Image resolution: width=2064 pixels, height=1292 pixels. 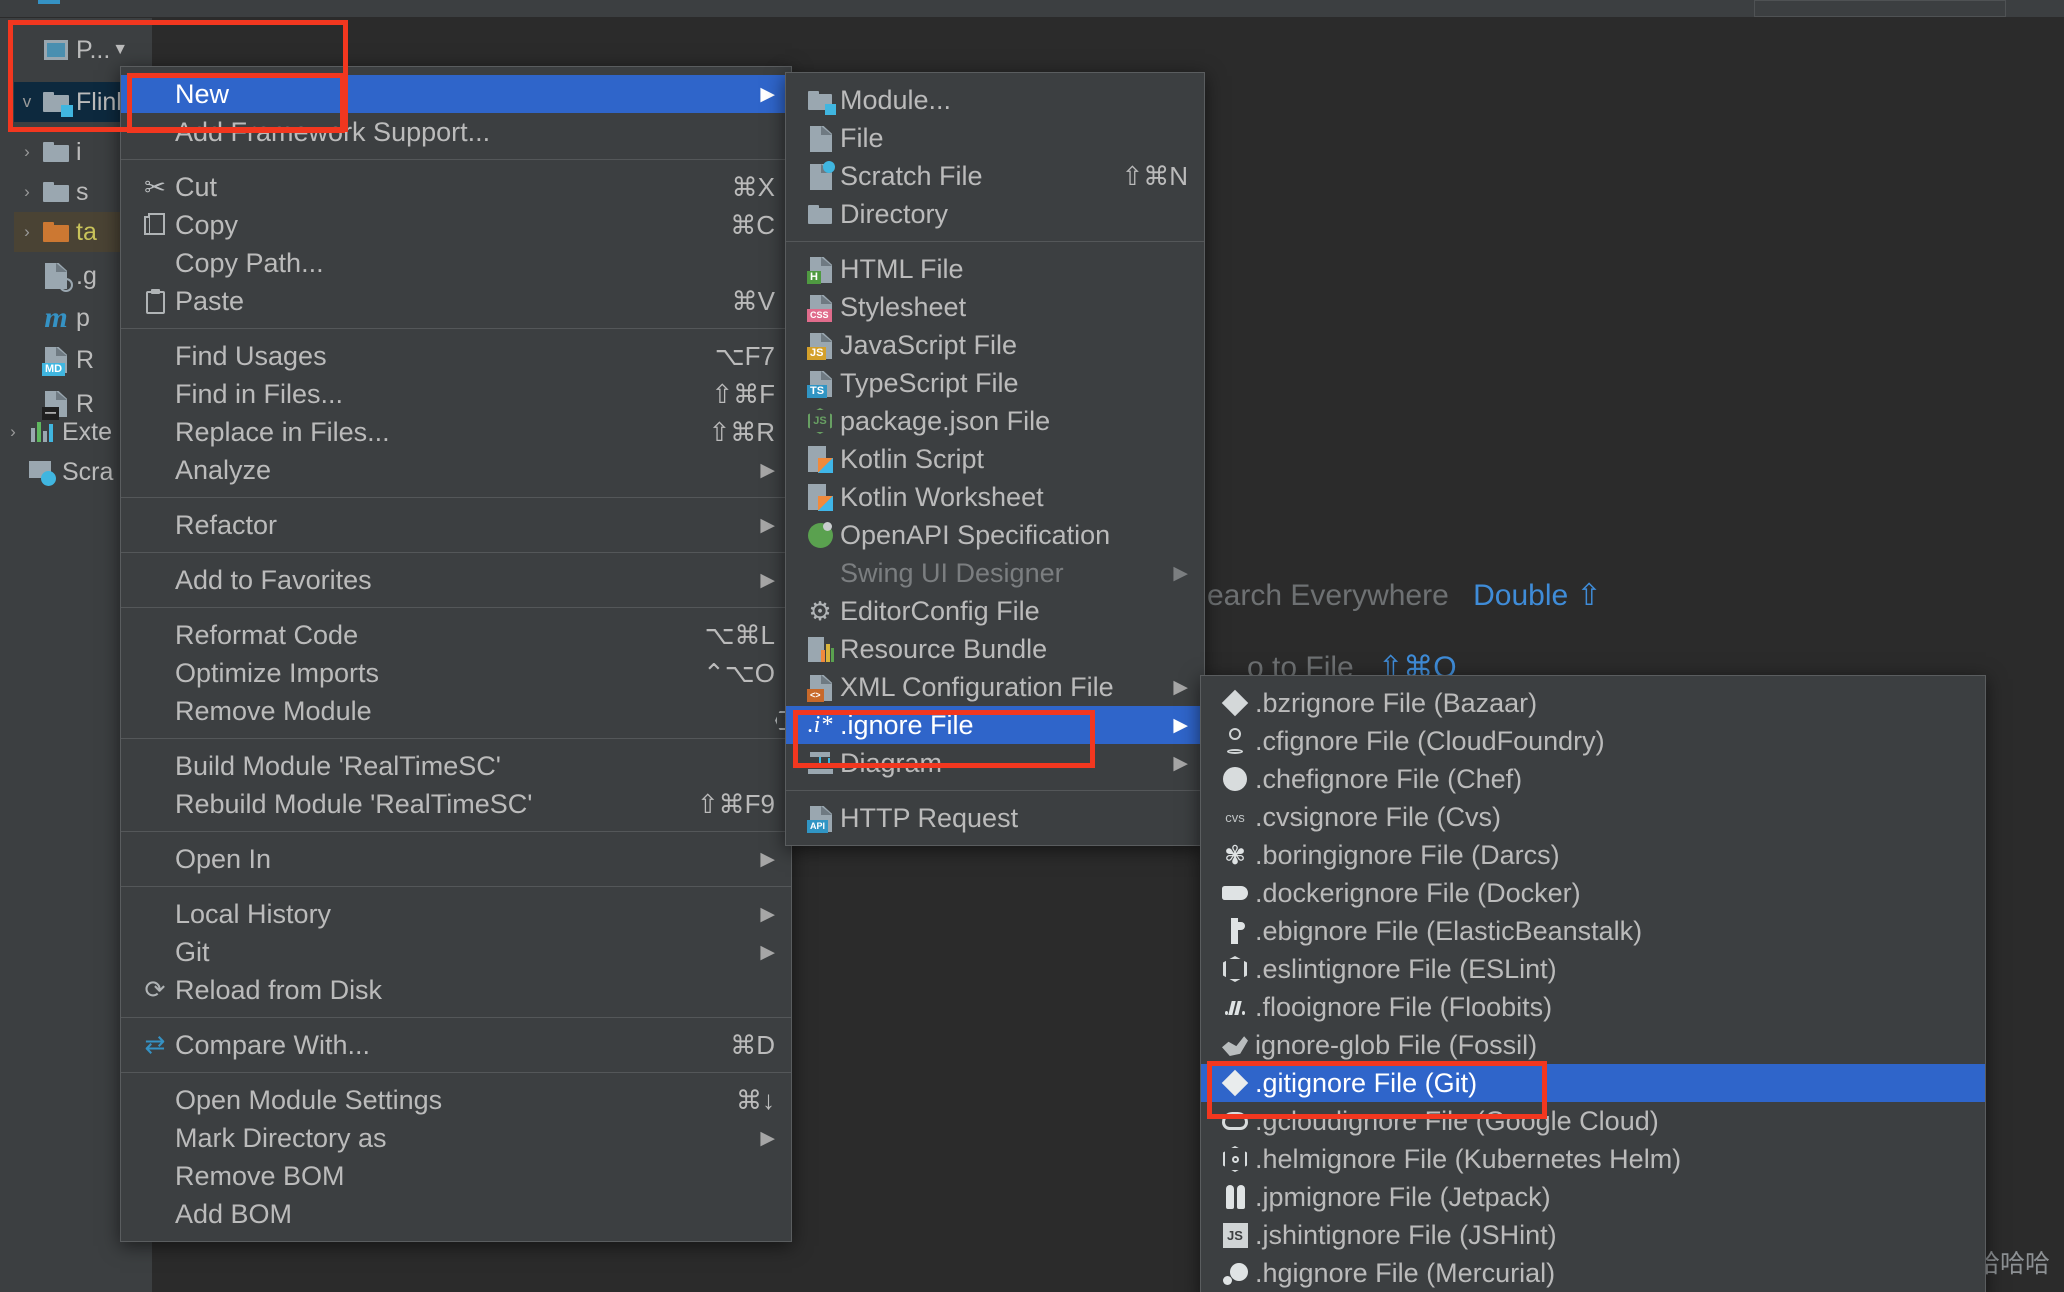 What do you see at coordinates (995, 307) in the screenshot?
I see `menu-item-stylesheet: CSS Stylesheet` at bounding box center [995, 307].